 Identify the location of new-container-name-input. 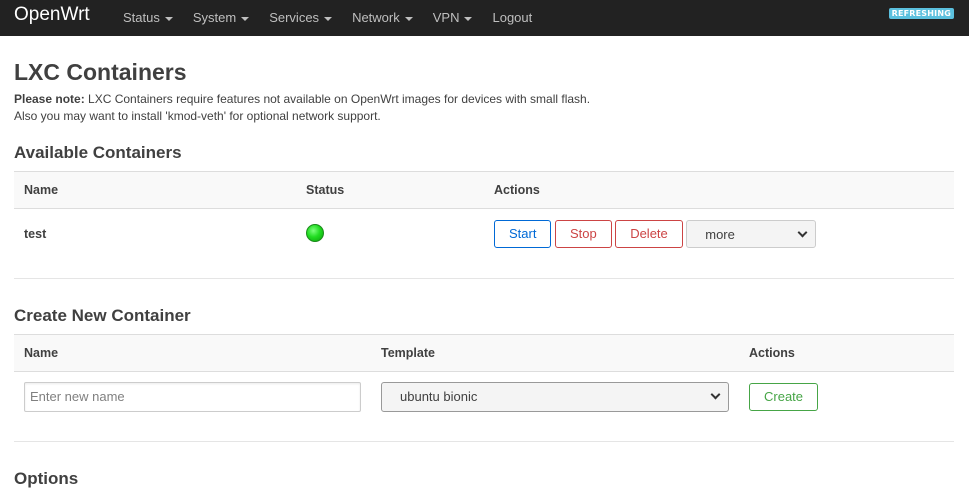
(192, 396).